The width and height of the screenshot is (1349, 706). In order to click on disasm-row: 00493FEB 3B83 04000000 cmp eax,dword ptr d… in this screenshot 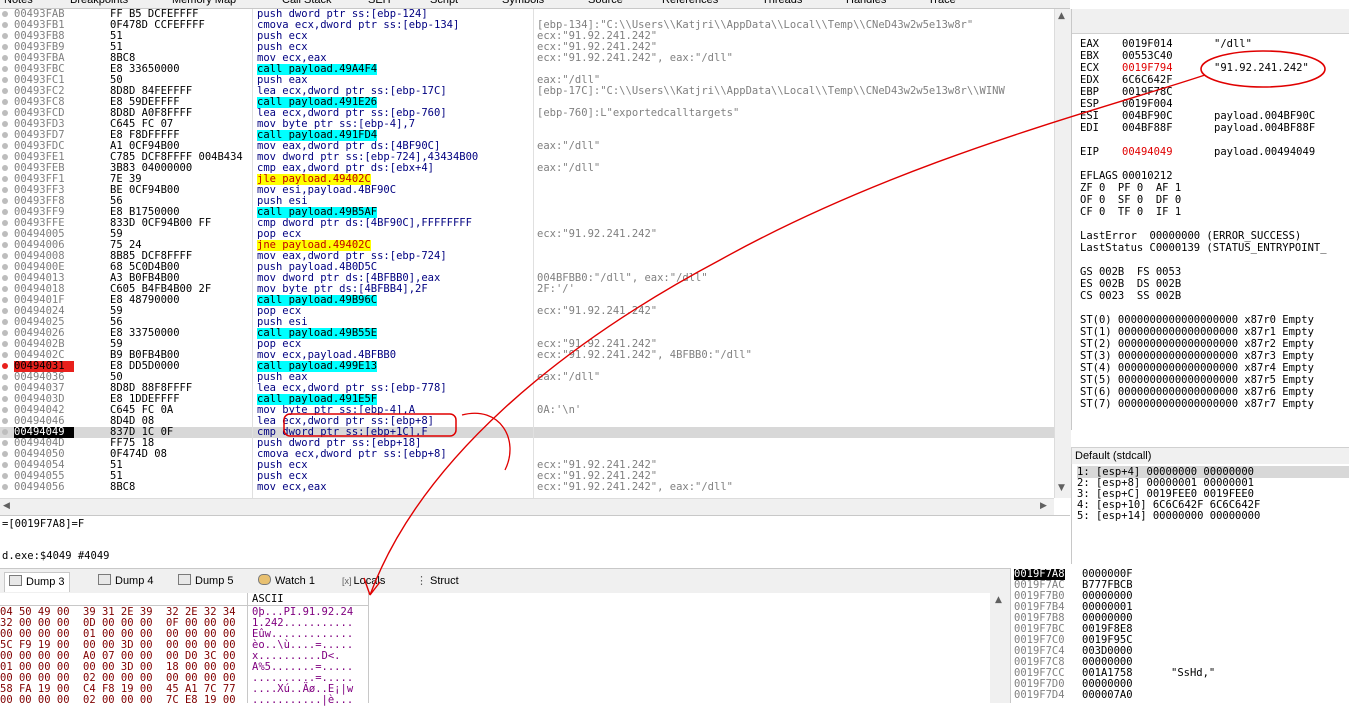, I will do `click(527, 168)`.